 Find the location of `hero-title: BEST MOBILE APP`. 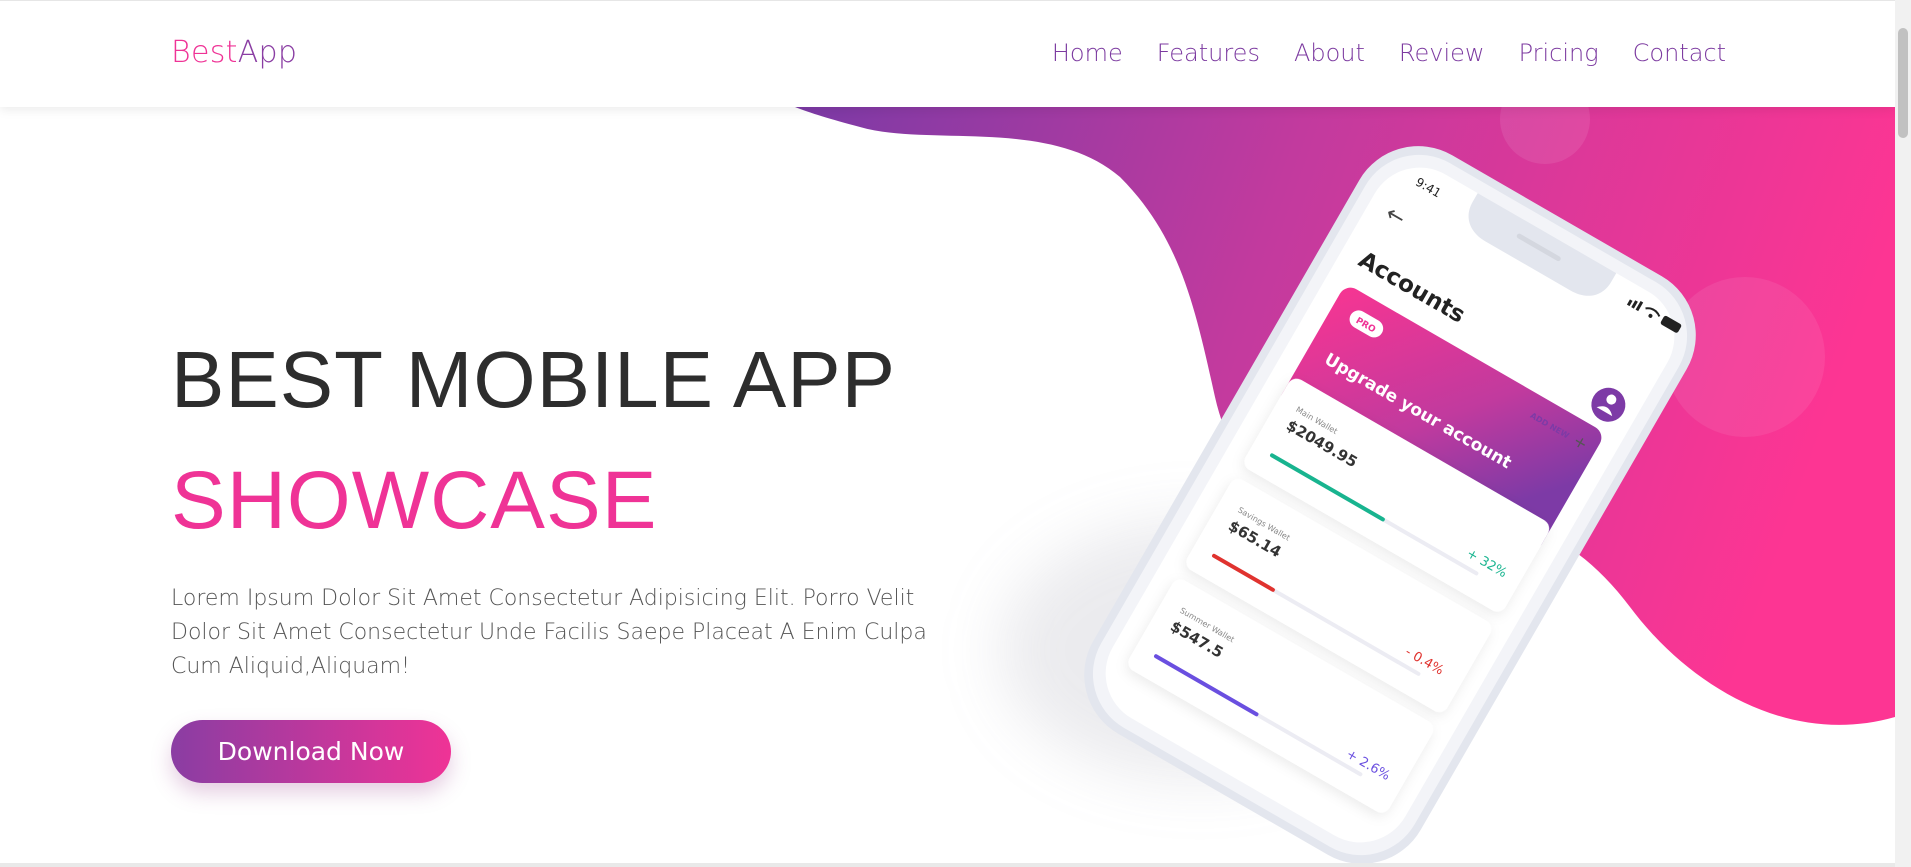

hero-title: BEST MOBILE APP is located at coordinates (533, 379).